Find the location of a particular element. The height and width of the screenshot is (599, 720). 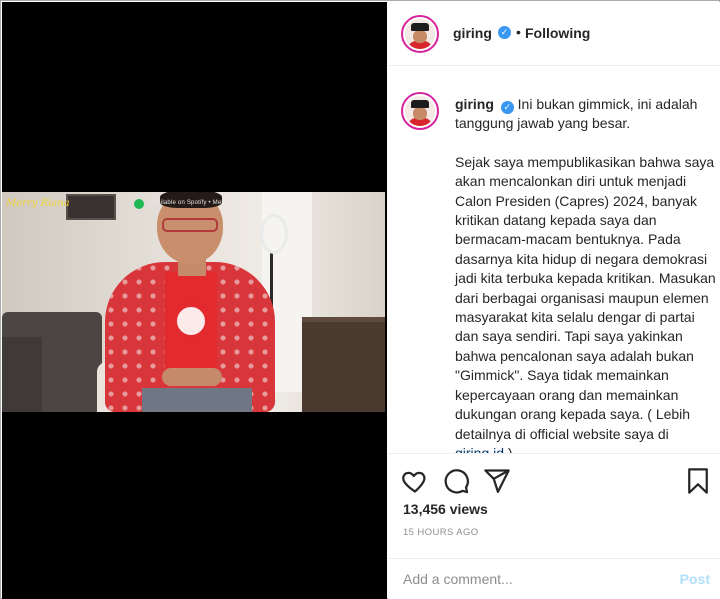

website-link: giring.id is located at coordinates (479, 449).